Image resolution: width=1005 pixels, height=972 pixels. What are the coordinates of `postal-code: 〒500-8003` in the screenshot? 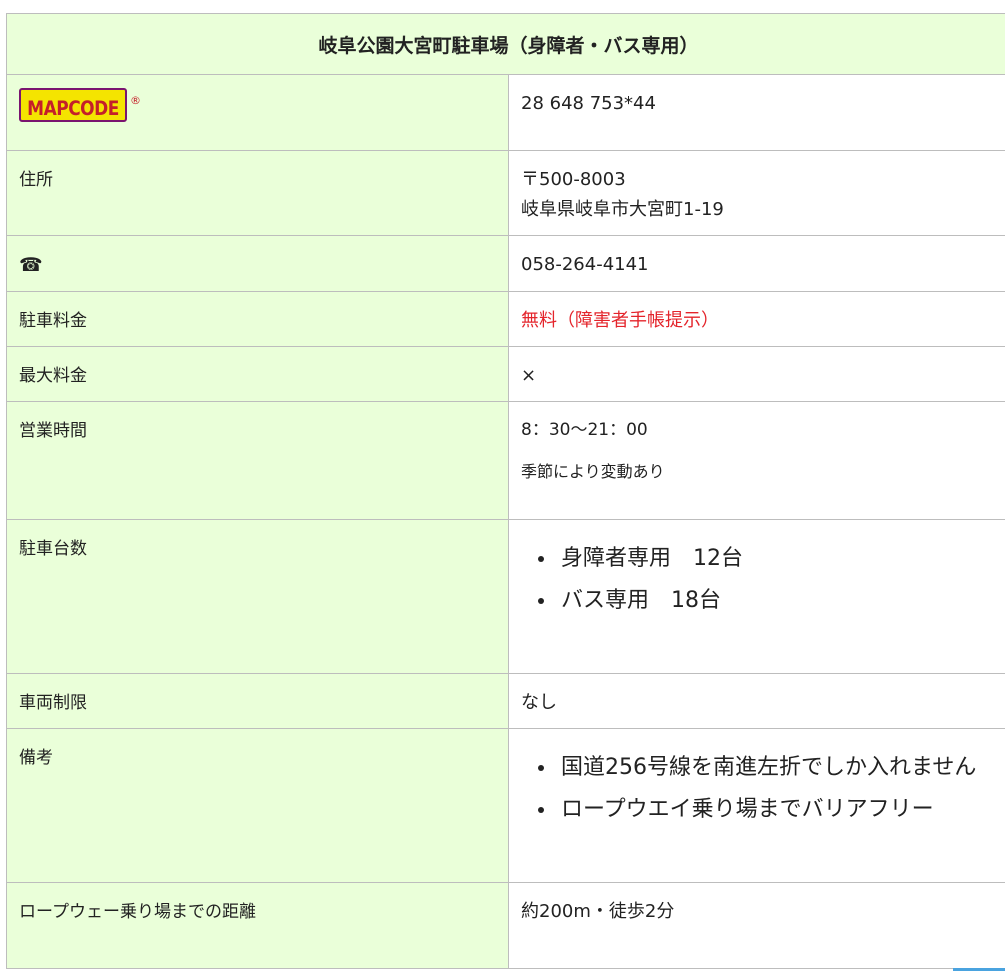 It's located at (573, 179).